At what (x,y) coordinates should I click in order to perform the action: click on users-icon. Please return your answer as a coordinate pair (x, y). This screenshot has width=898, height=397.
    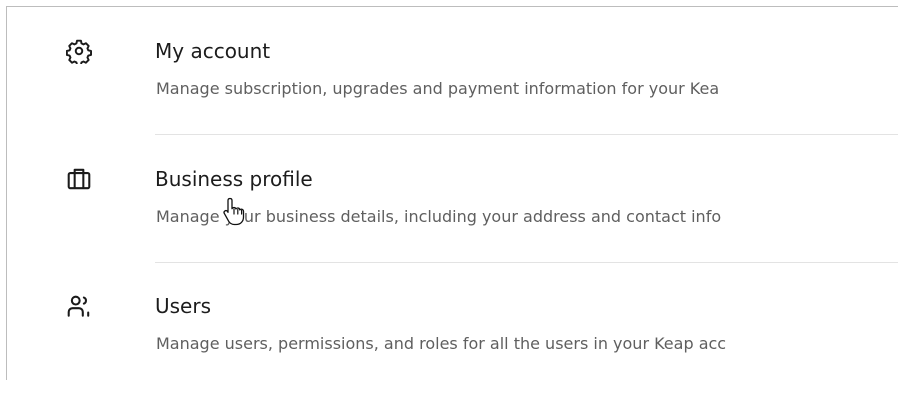
    Looking at the image, I should click on (79, 306).